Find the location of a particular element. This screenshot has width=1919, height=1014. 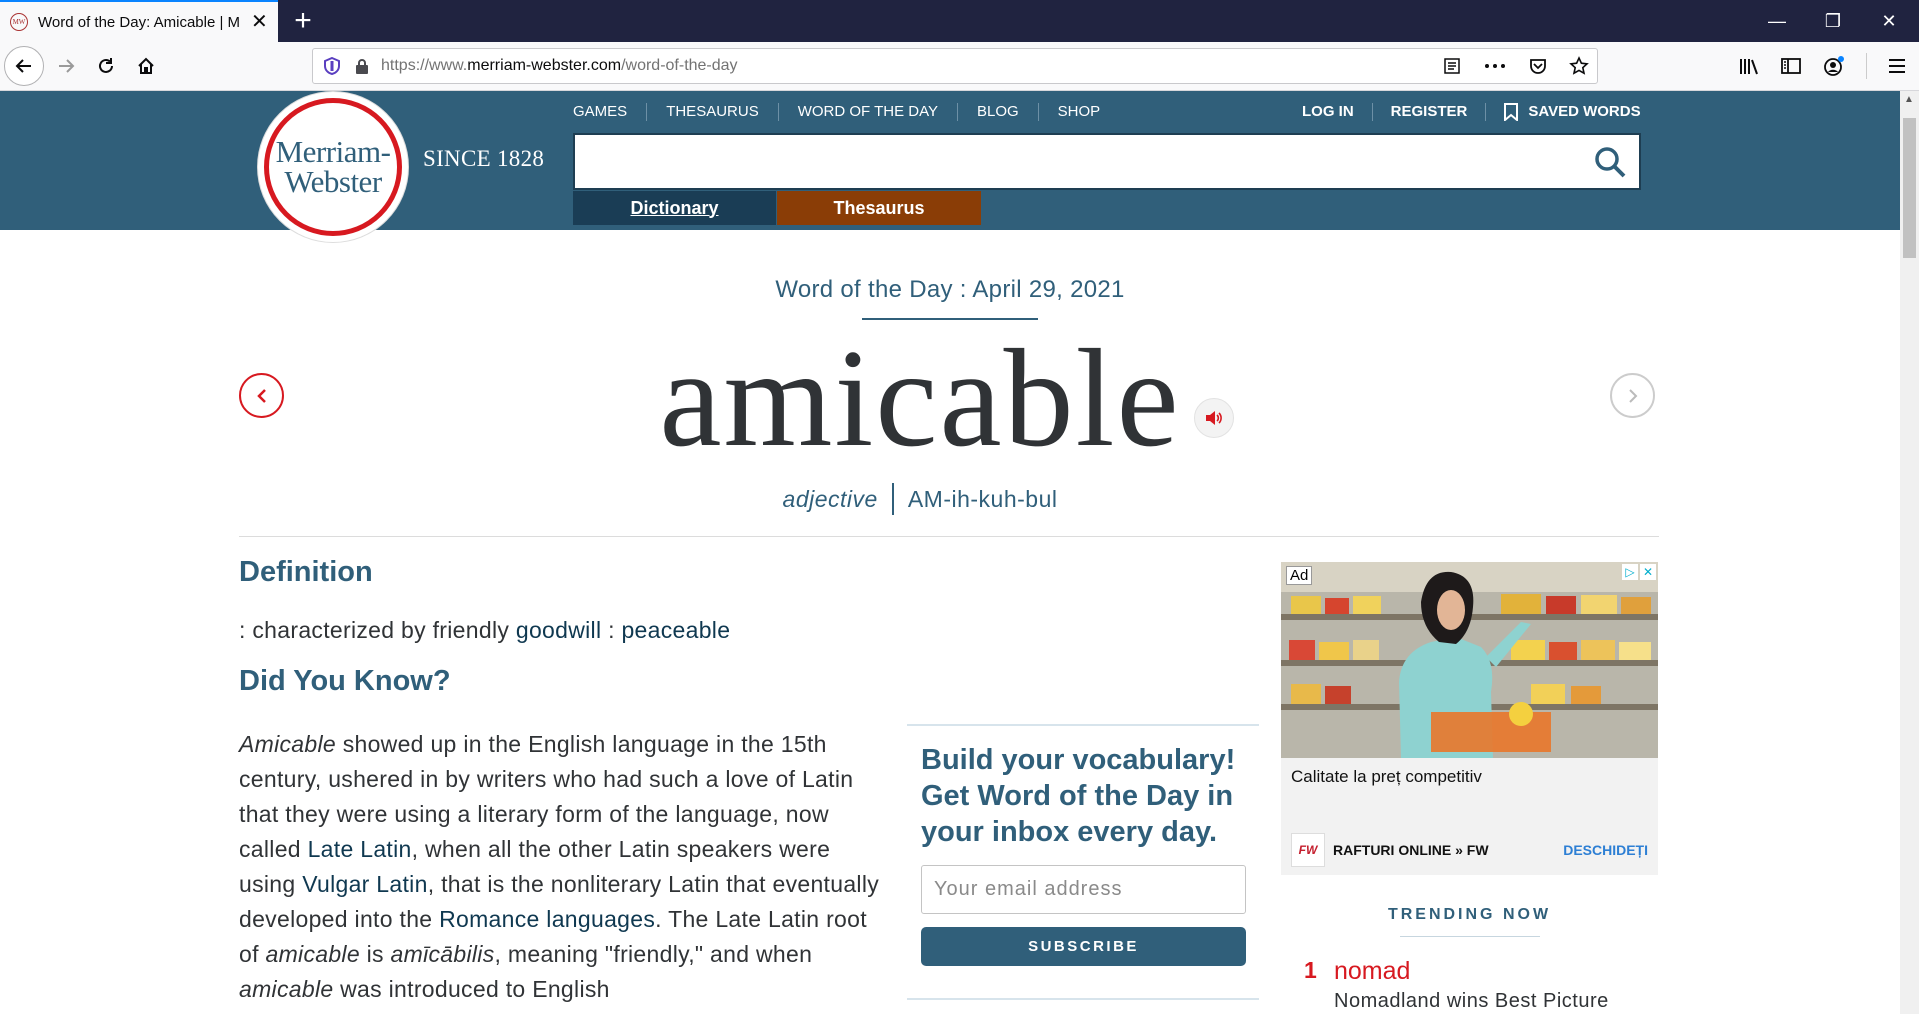

bookmark-star-icon is located at coordinates (1579, 66).